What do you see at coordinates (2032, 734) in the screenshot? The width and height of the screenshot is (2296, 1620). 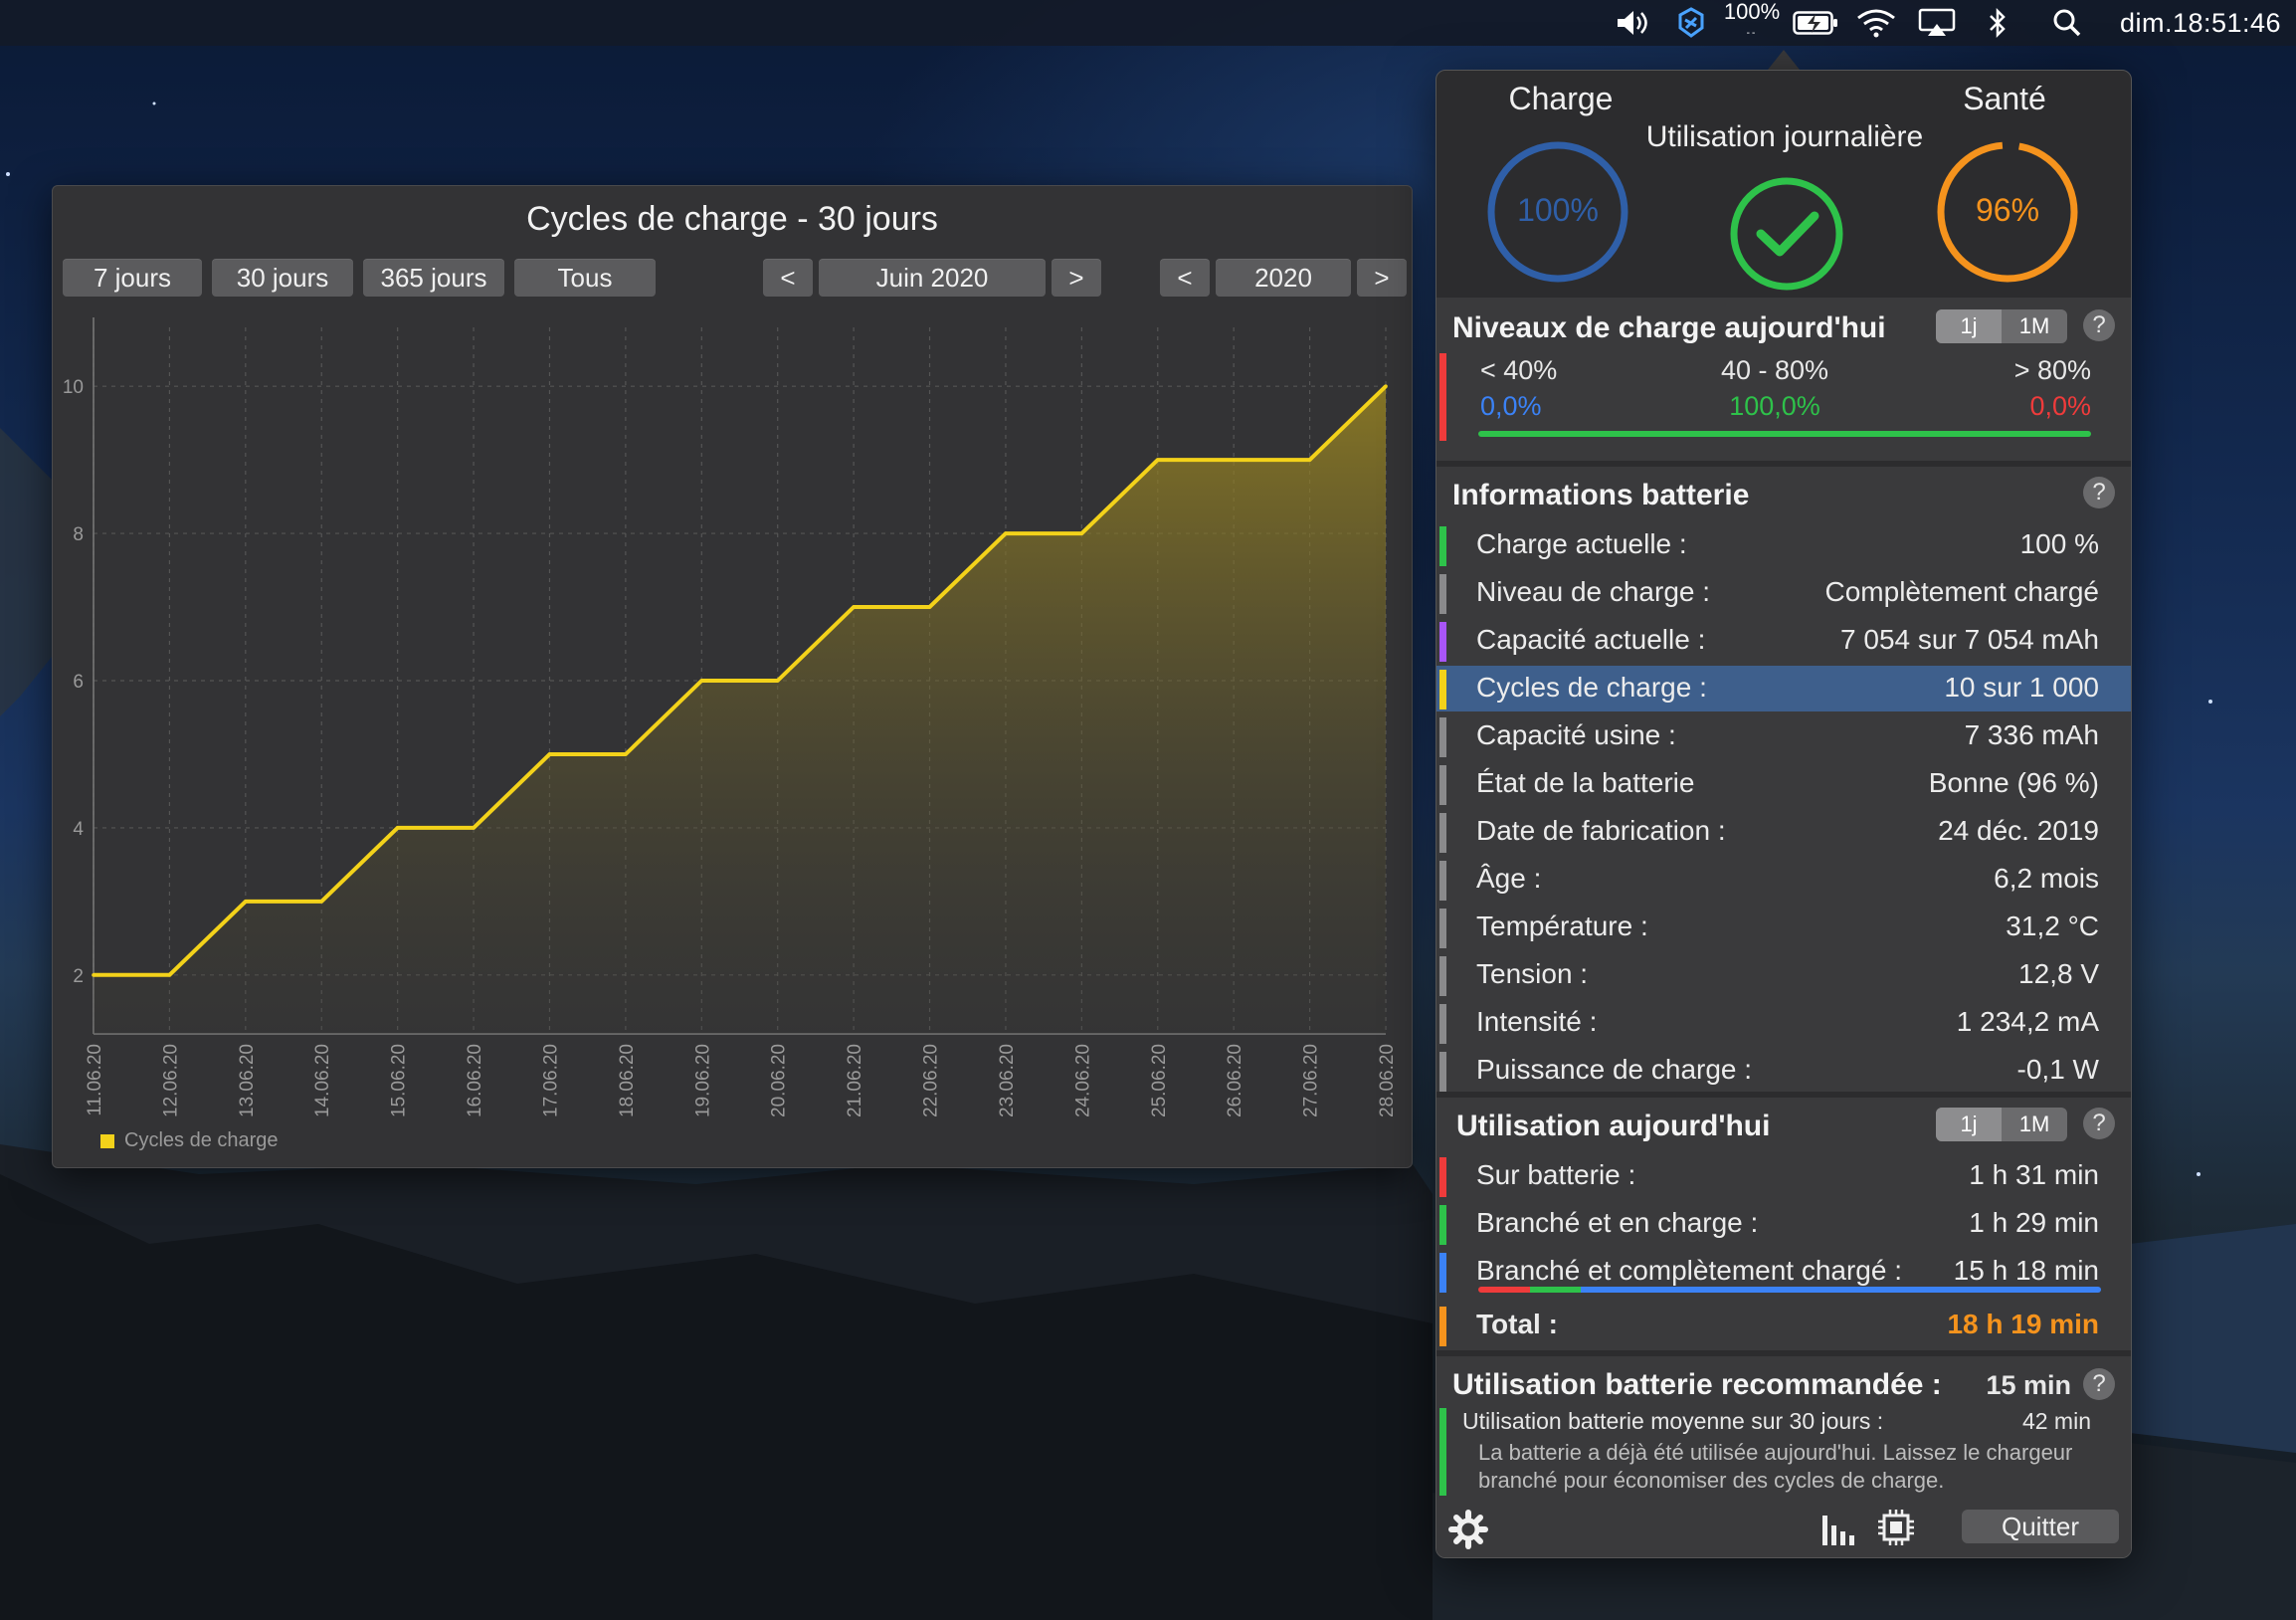 I see `row-value: 7 336 mAh` at bounding box center [2032, 734].